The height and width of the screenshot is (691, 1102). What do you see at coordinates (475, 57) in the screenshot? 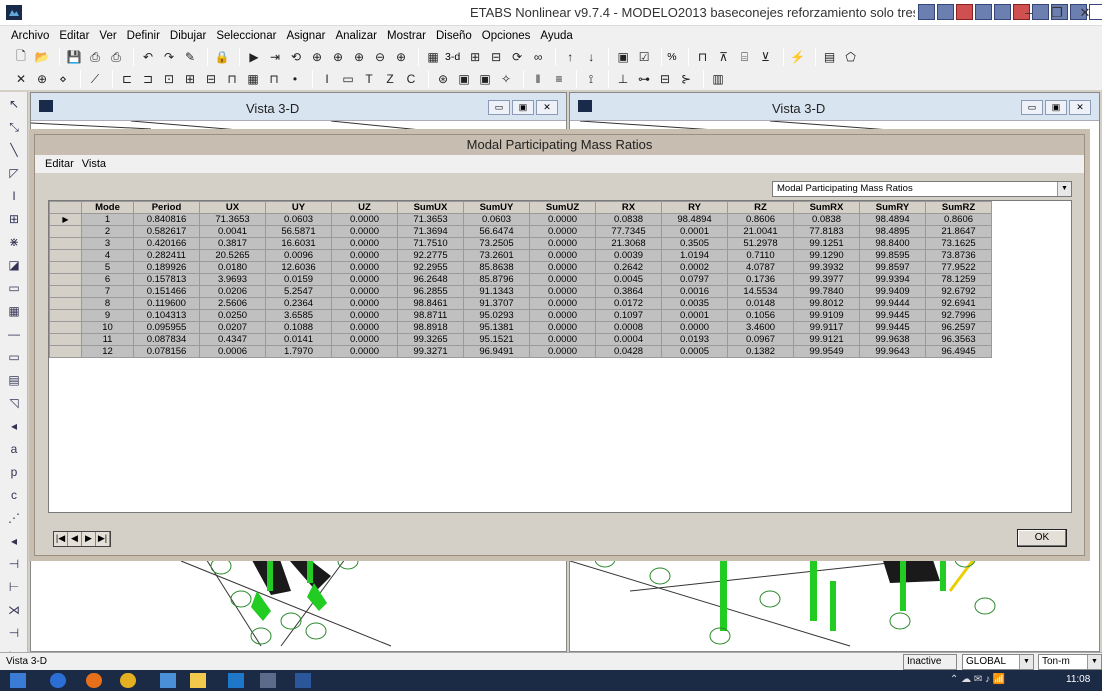
I see `plan-view-icon: ⊞` at bounding box center [475, 57].